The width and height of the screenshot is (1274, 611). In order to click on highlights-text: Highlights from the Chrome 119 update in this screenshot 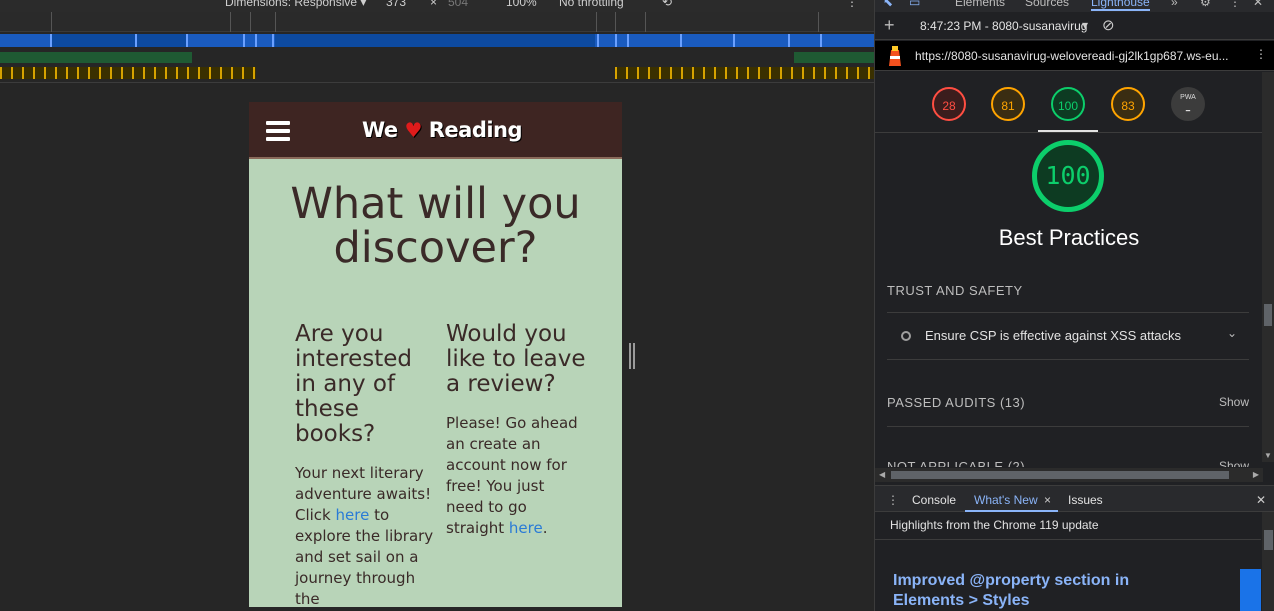, I will do `click(994, 525)`.